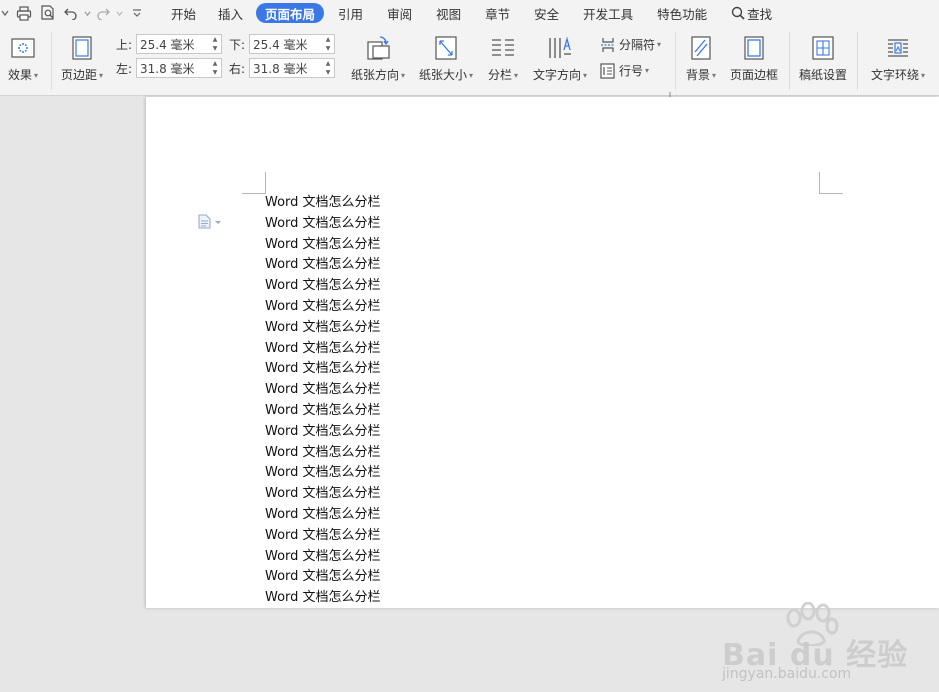  Describe the element at coordinates (23, 58) in the screenshot. I see `effects-button: 效果 ▾` at that location.